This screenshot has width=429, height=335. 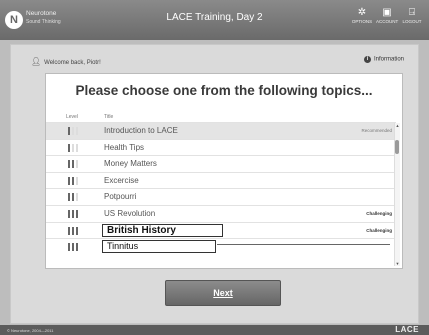 I want to click on door-icon: ⍈, so click(x=412, y=12).